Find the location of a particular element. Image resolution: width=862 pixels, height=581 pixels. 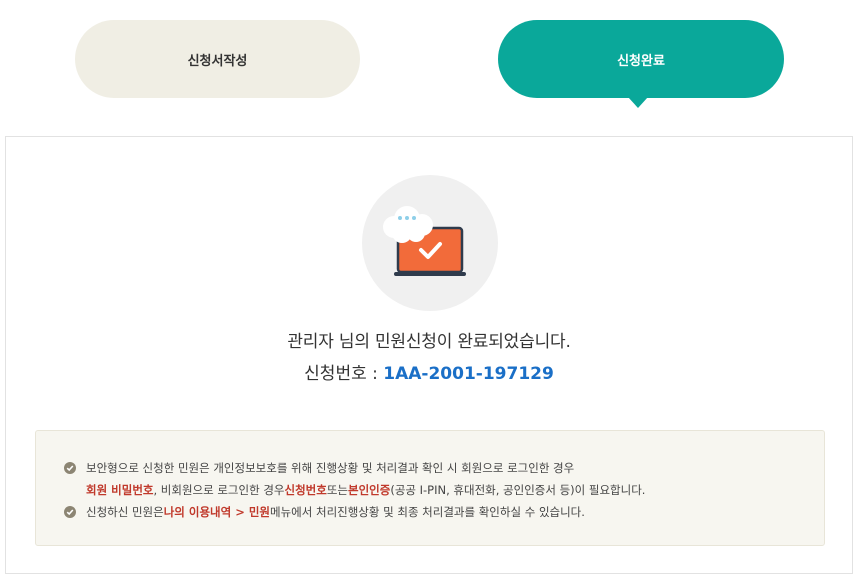

notice-text: , 비회원으로 로그인한 경우 is located at coordinates (219, 490).